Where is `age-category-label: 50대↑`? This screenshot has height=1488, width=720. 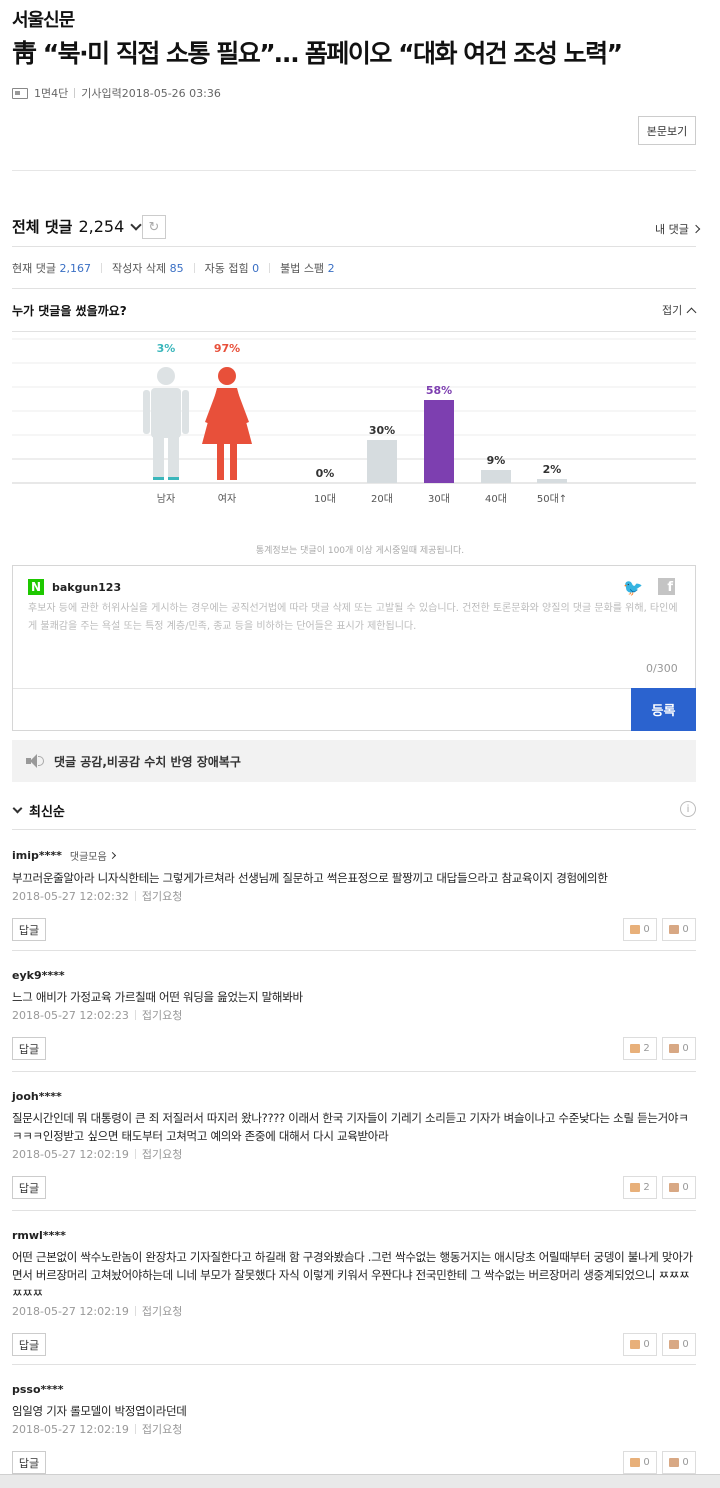 age-category-label: 50대↑ is located at coordinates (552, 499).